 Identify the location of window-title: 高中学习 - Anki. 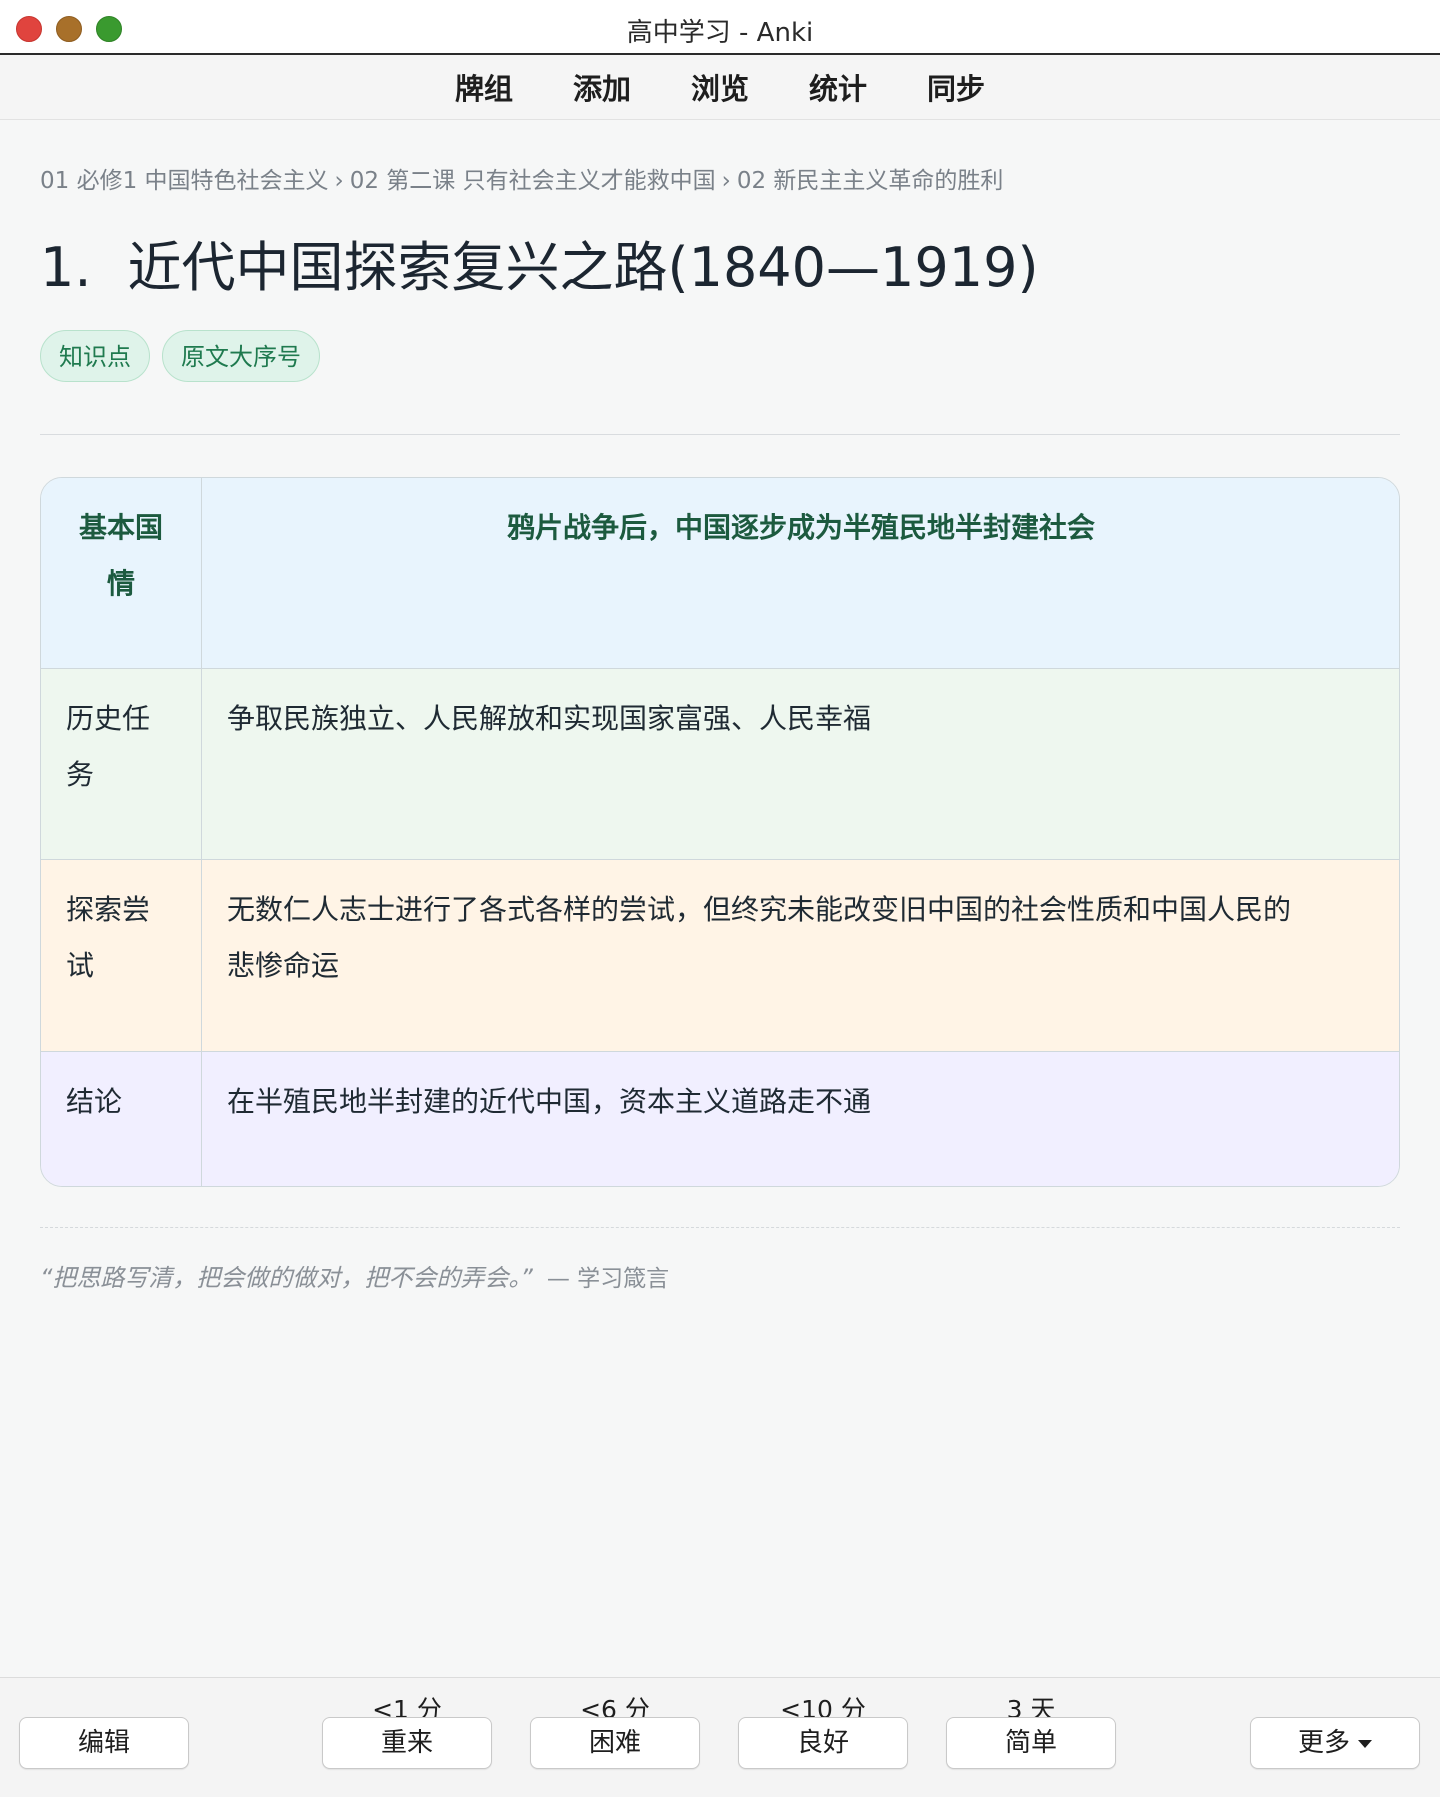
(720, 33).